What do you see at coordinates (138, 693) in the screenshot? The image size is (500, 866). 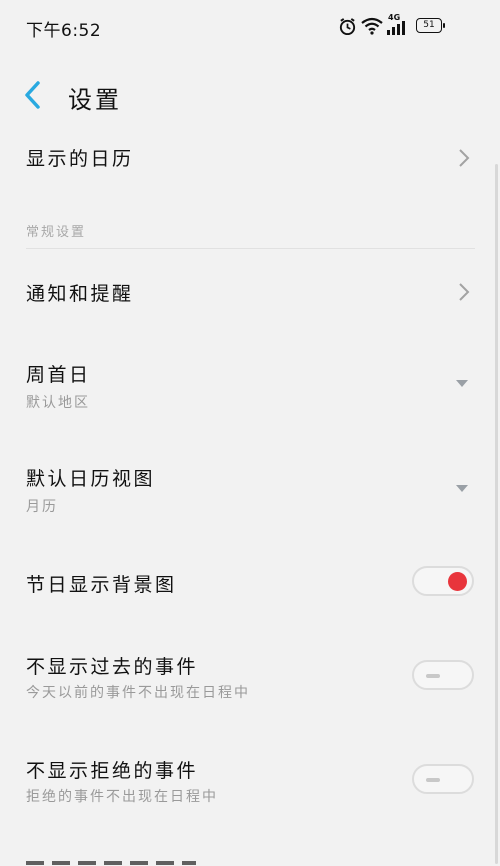 I see `hide-past-events-description: 今天以前的事件不出现在日程中` at bounding box center [138, 693].